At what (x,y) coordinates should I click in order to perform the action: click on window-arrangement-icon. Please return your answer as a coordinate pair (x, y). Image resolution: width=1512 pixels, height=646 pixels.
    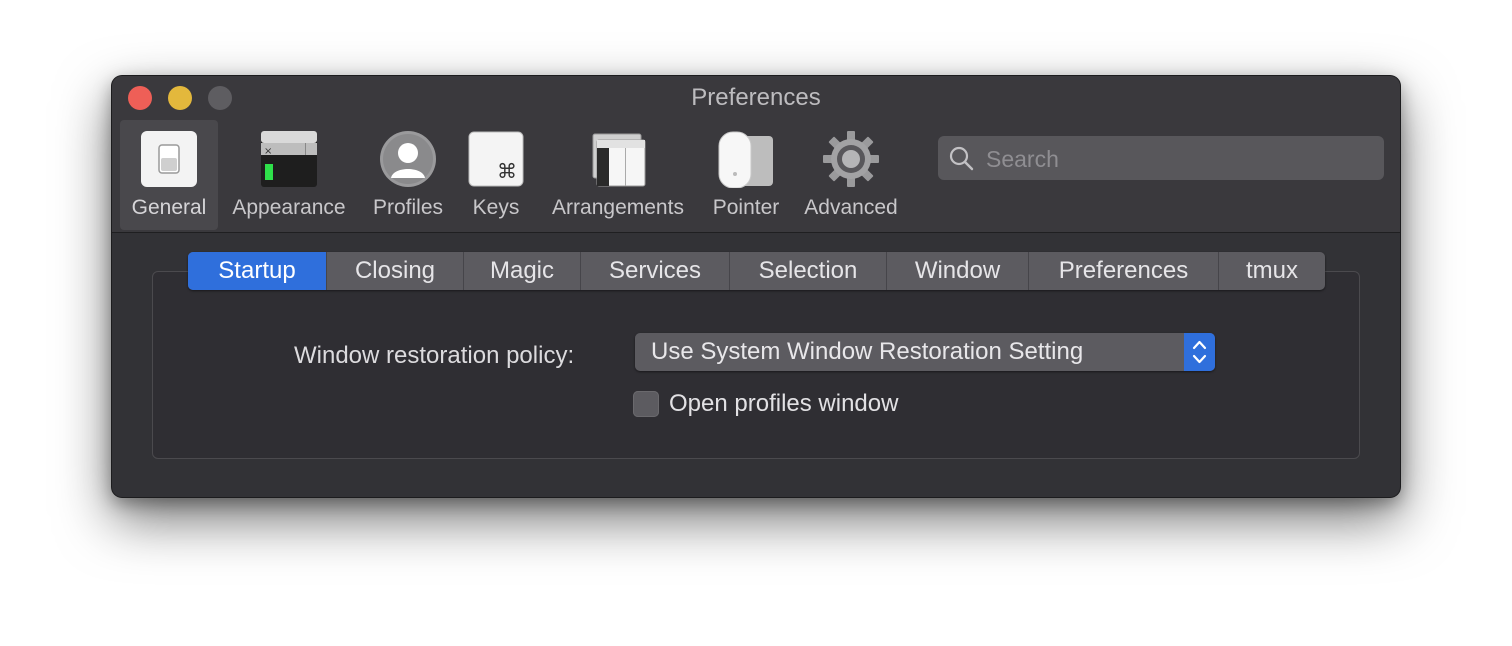
    Looking at the image, I should click on (619, 160).